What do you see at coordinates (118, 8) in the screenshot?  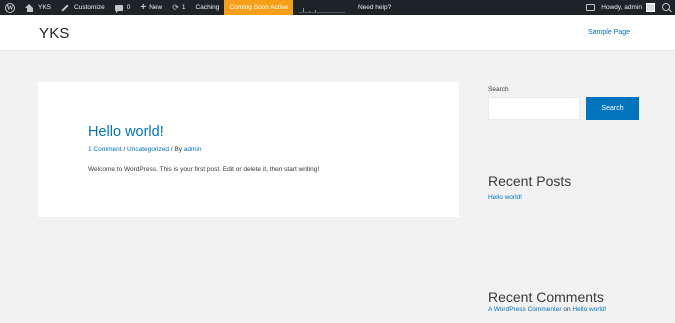 I see `comment-bubble-icon` at bounding box center [118, 8].